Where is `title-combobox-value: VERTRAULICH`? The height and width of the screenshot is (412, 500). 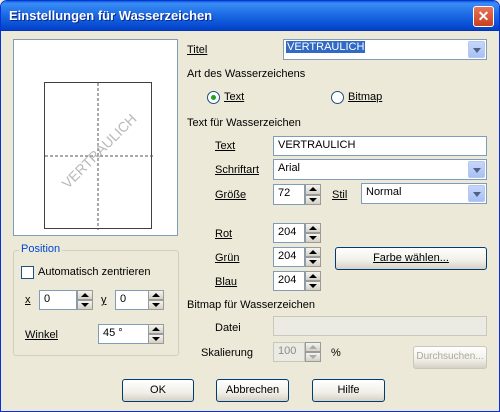
title-combobox-value: VERTRAULICH is located at coordinates (326, 47).